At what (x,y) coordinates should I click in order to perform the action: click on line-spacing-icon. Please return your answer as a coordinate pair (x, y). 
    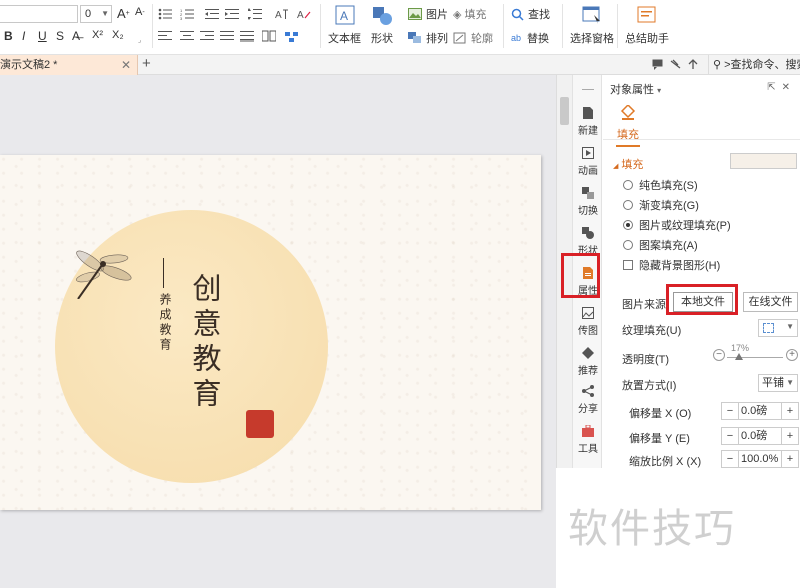
    Looking at the image, I should click on (255, 14).